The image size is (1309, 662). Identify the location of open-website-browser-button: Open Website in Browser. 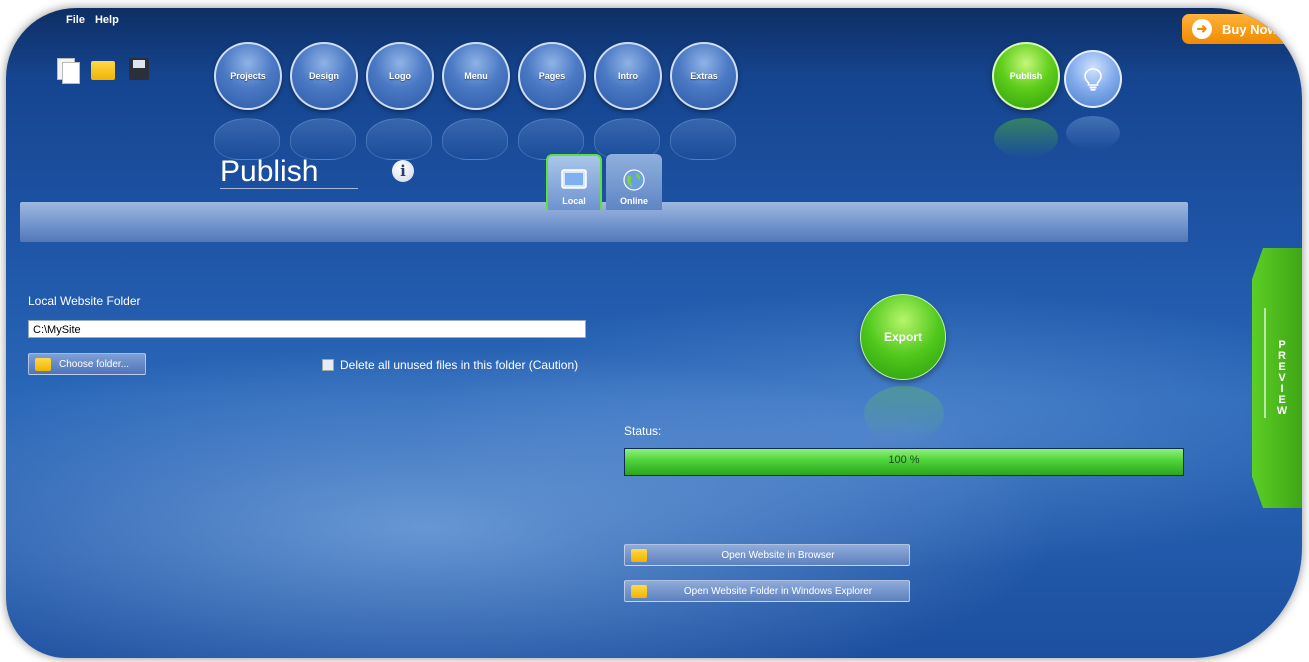
(767, 555).